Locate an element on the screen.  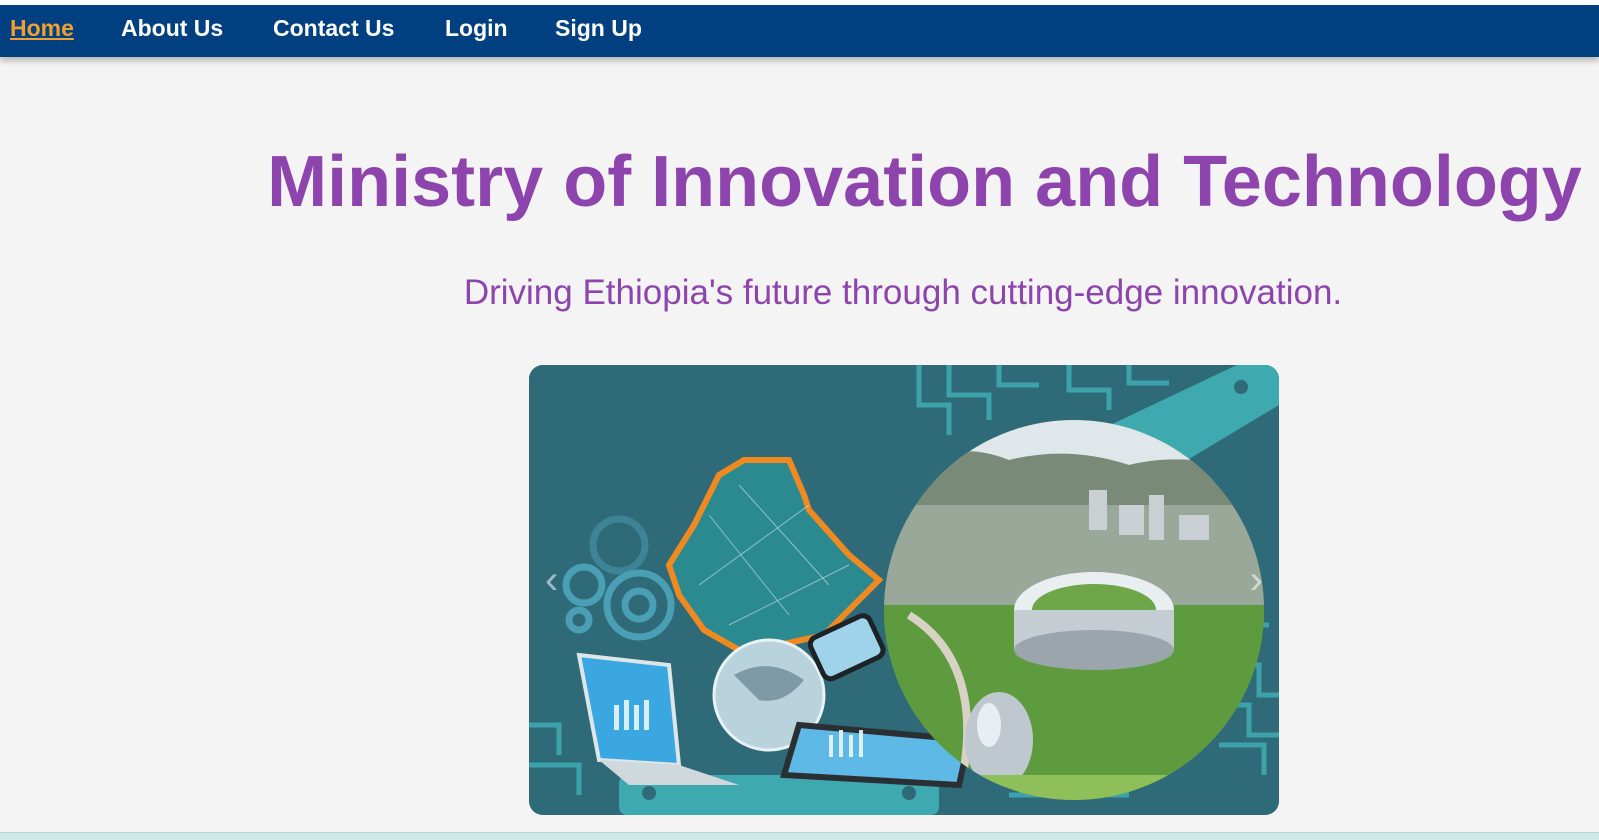
nav-link-contact-us: Contact Us is located at coordinates (333, 28).